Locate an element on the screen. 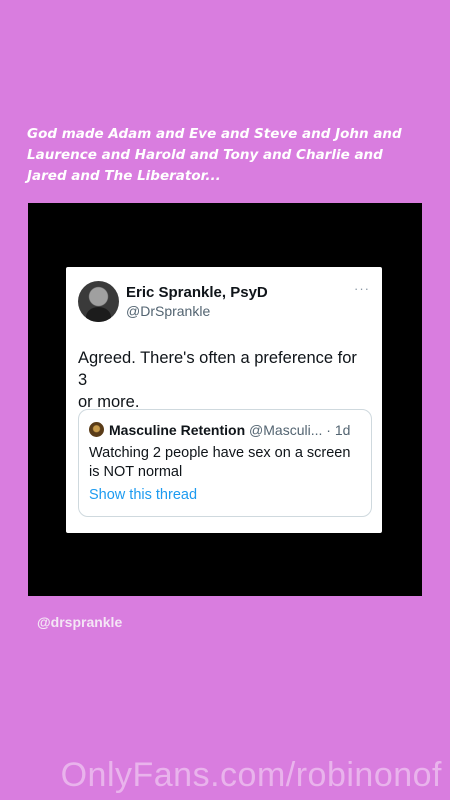 This screenshot has height=800, width=450. quoted-tweet-time: · 1d is located at coordinates (338, 430).